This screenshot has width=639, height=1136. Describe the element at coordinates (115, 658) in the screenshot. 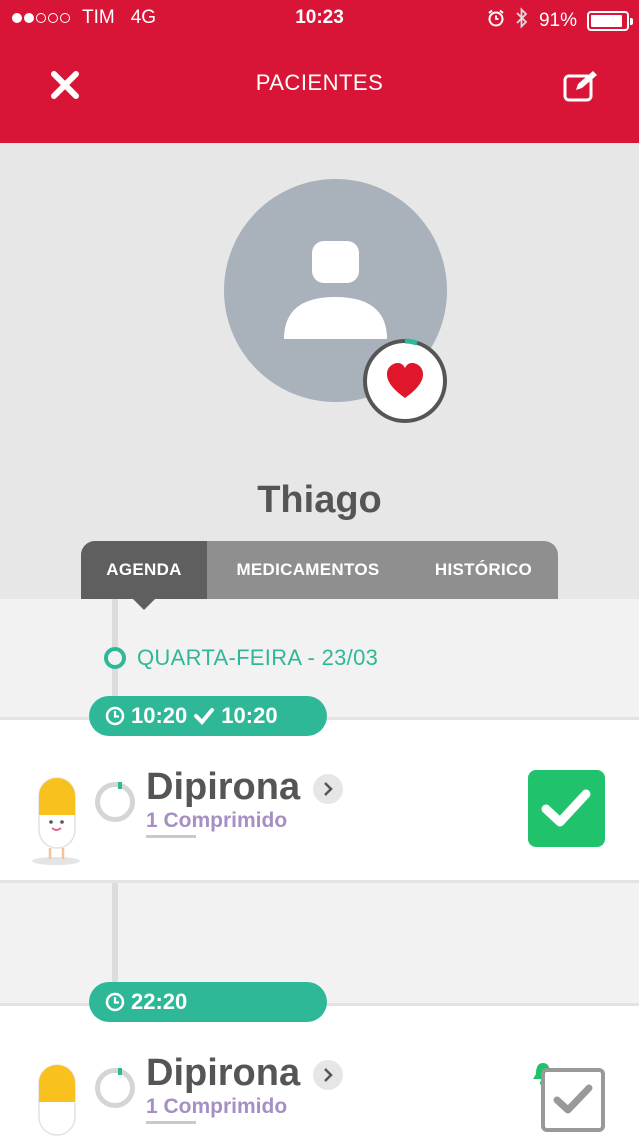

I see `day-marker-icon` at that location.